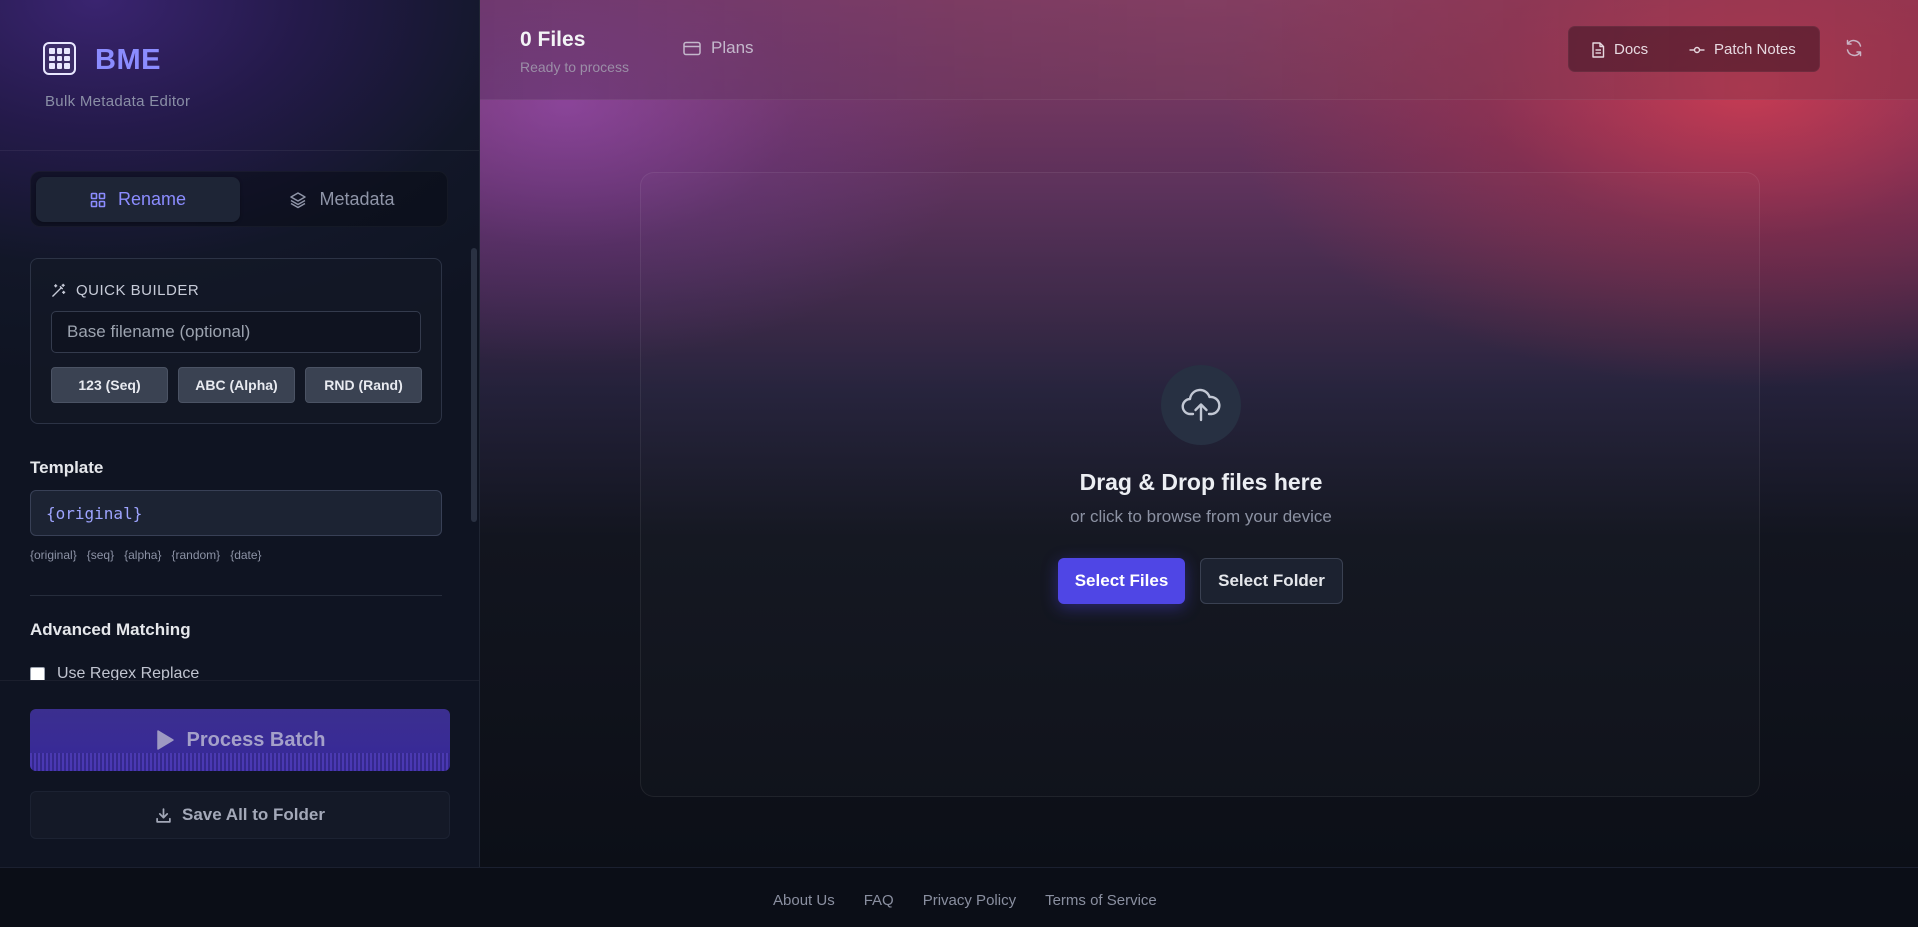 Image resolution: width=1918 pixels, height=927 pixels. I want to click on tab-rename-label: Rename, so click(152, 199).